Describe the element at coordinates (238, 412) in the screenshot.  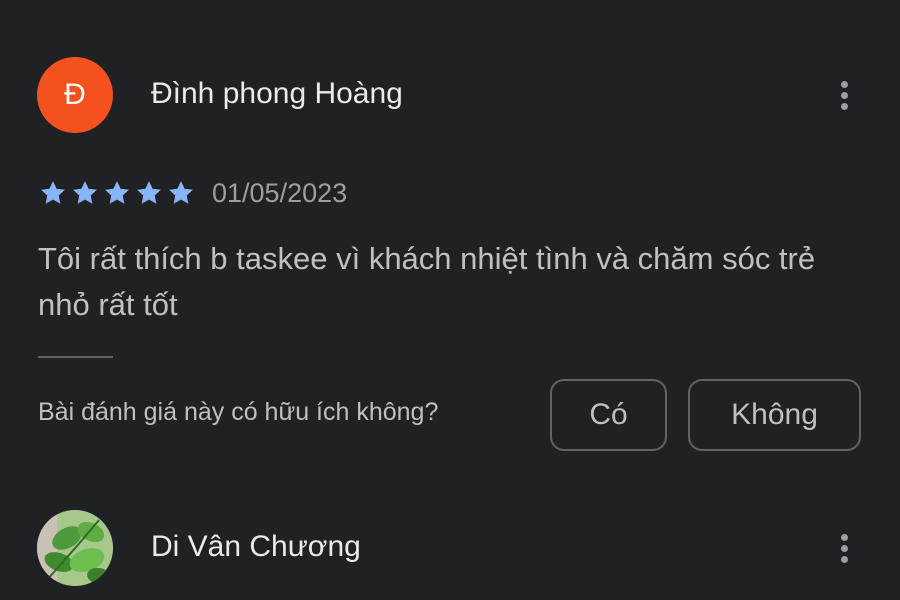
I see `helpful-question: Bài đánh giá này có hữu ích không?` at that location.